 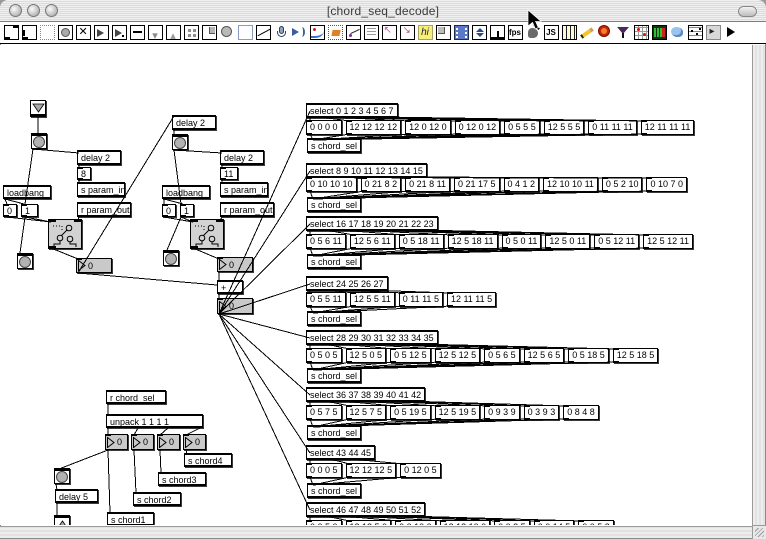 I want to click on hslider-icon, so click(x=137, y=33).